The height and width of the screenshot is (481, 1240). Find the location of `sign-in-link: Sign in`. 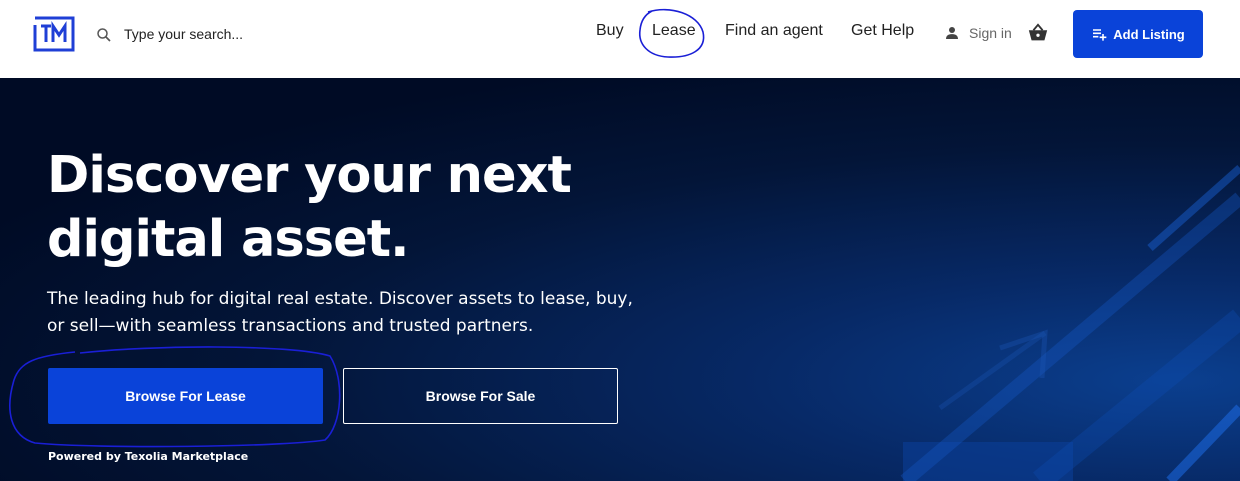

sign-in-link: Sign in is located at coordinates (977, 33).